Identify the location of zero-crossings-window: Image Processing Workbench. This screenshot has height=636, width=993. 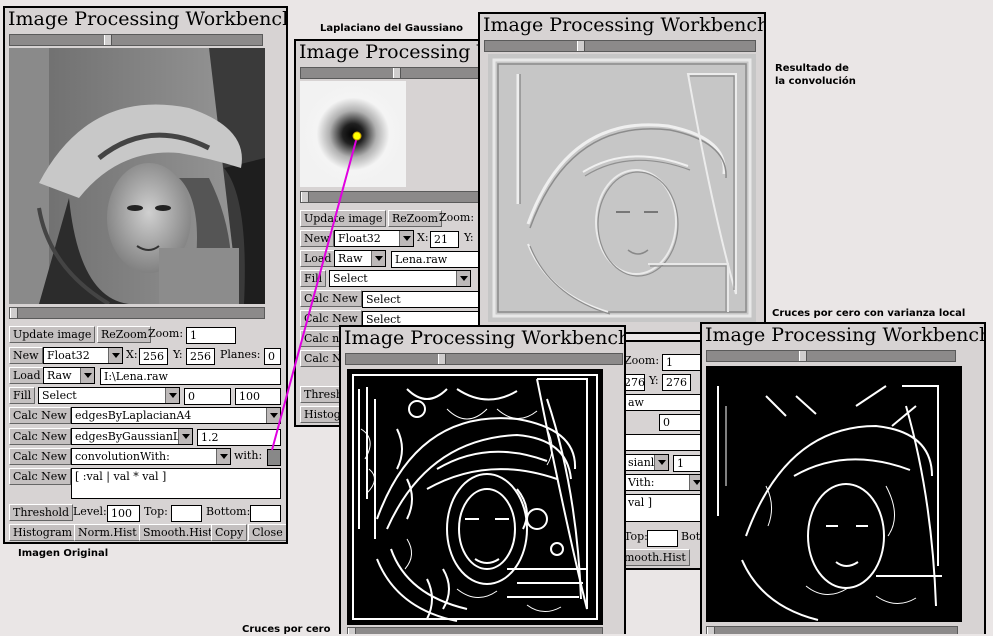
(482, 479).